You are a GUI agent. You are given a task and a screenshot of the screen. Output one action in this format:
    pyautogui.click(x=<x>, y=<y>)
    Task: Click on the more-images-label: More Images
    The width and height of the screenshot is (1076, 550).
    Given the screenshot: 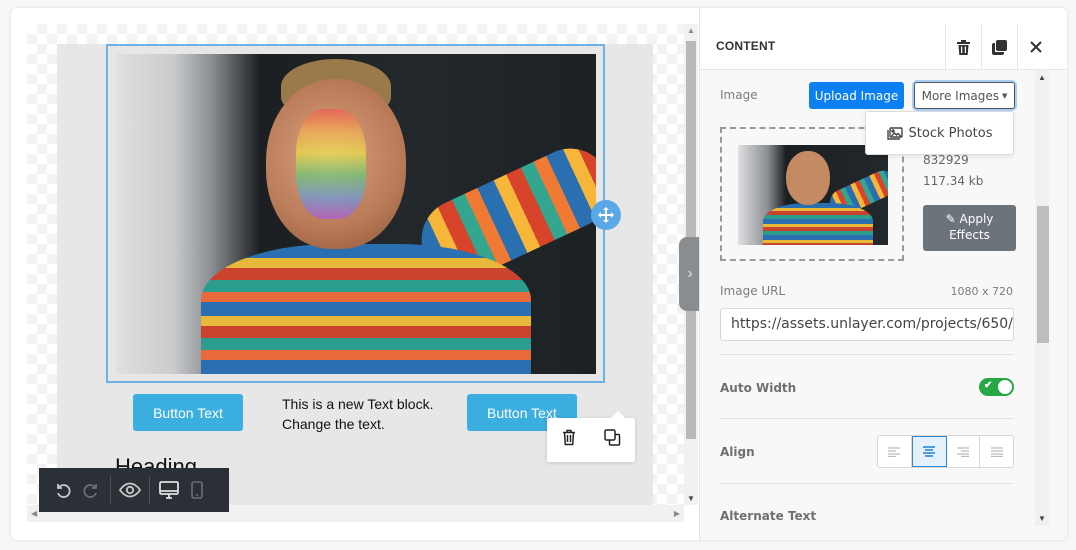 What is the action you would take?
    pyautogui.click(x=960, y=95)
    